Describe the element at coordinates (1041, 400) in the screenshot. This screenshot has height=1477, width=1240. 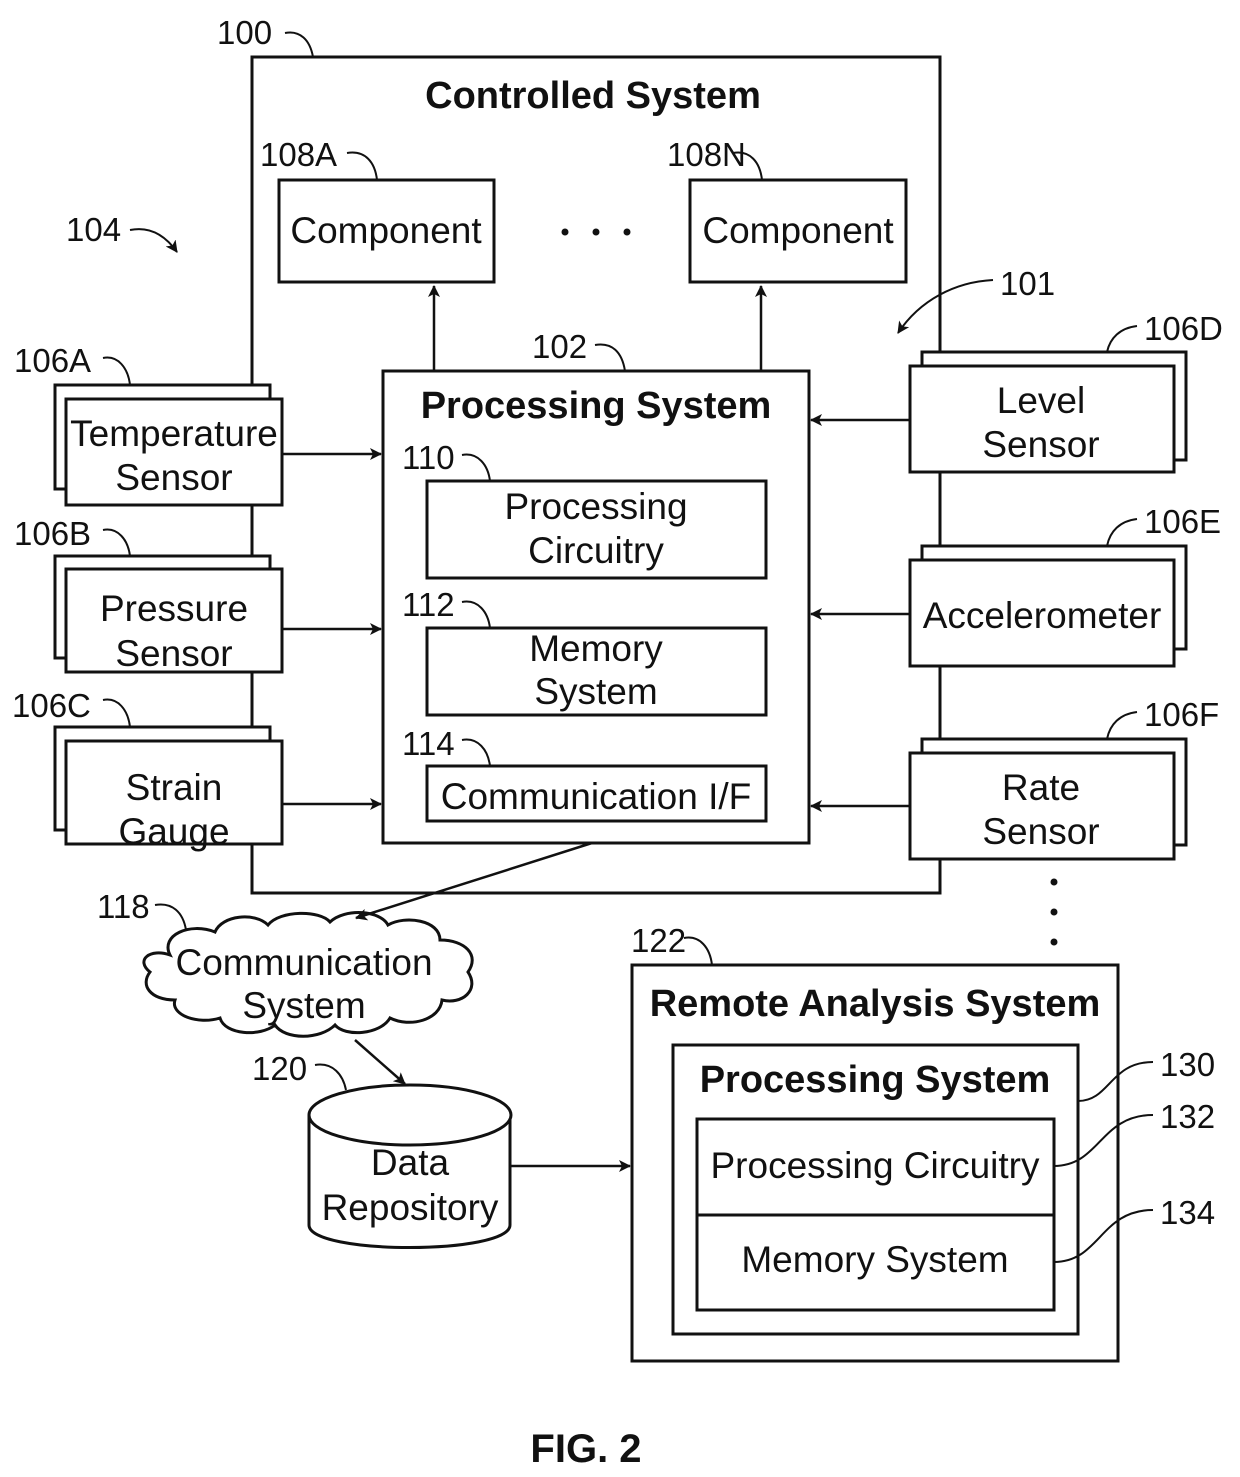
I see `sensor-line-1: Level` at that location.